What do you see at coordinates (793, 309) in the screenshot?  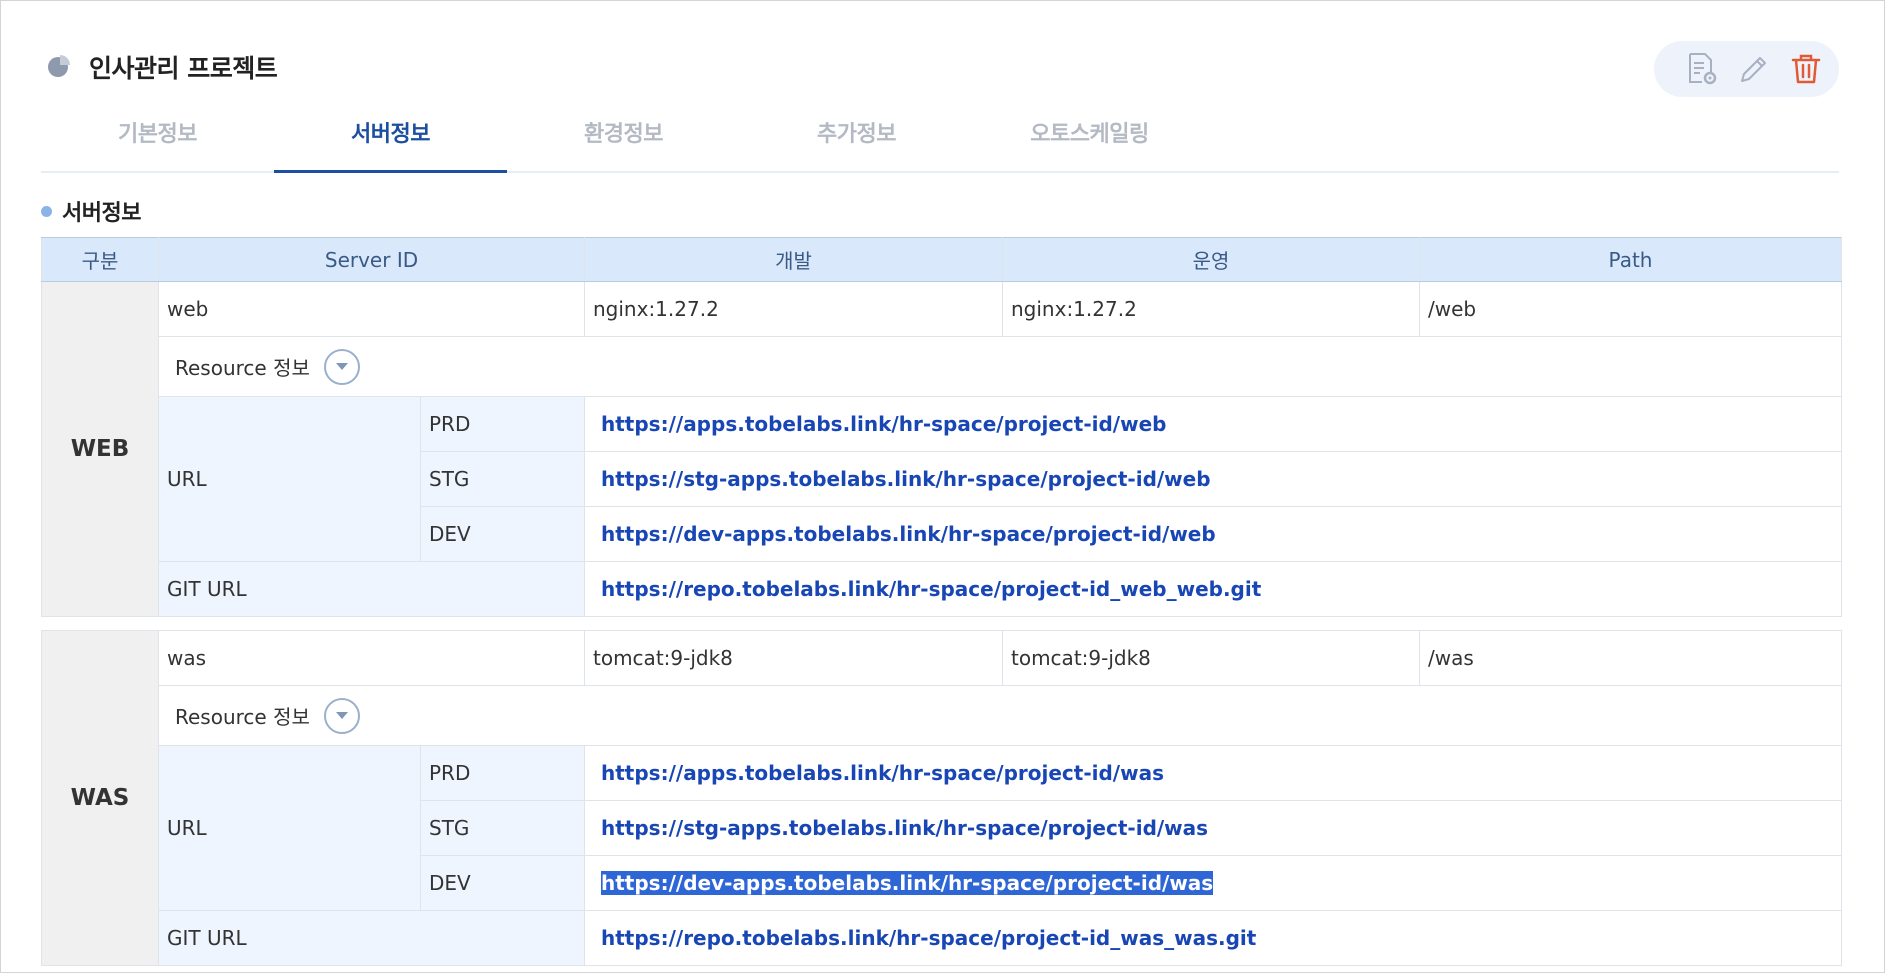 I see `dev-image-cell: nginx:1.27.2` at bounding box center [793, 309].